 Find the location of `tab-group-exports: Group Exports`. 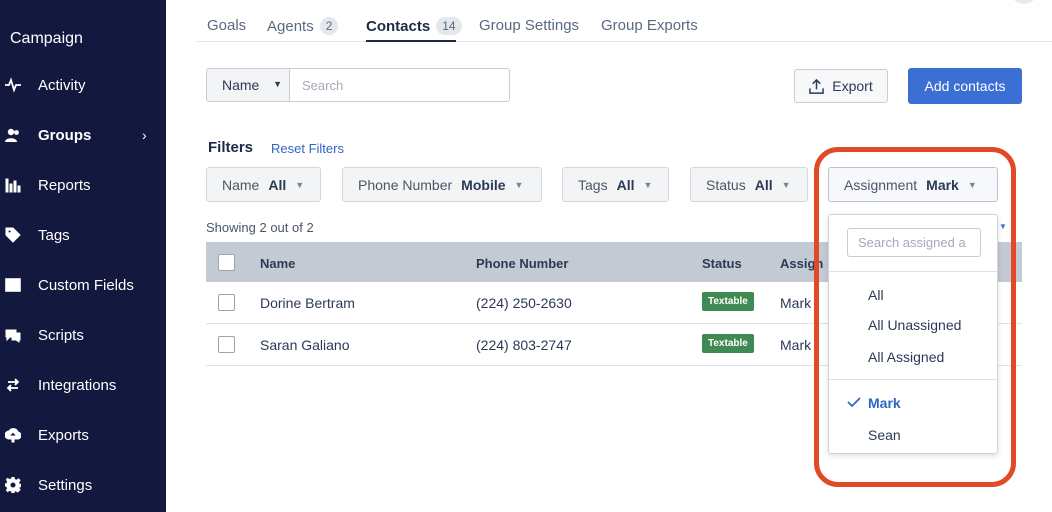

tab-group-exports: Group Exports is located at coordinates (649, 25).